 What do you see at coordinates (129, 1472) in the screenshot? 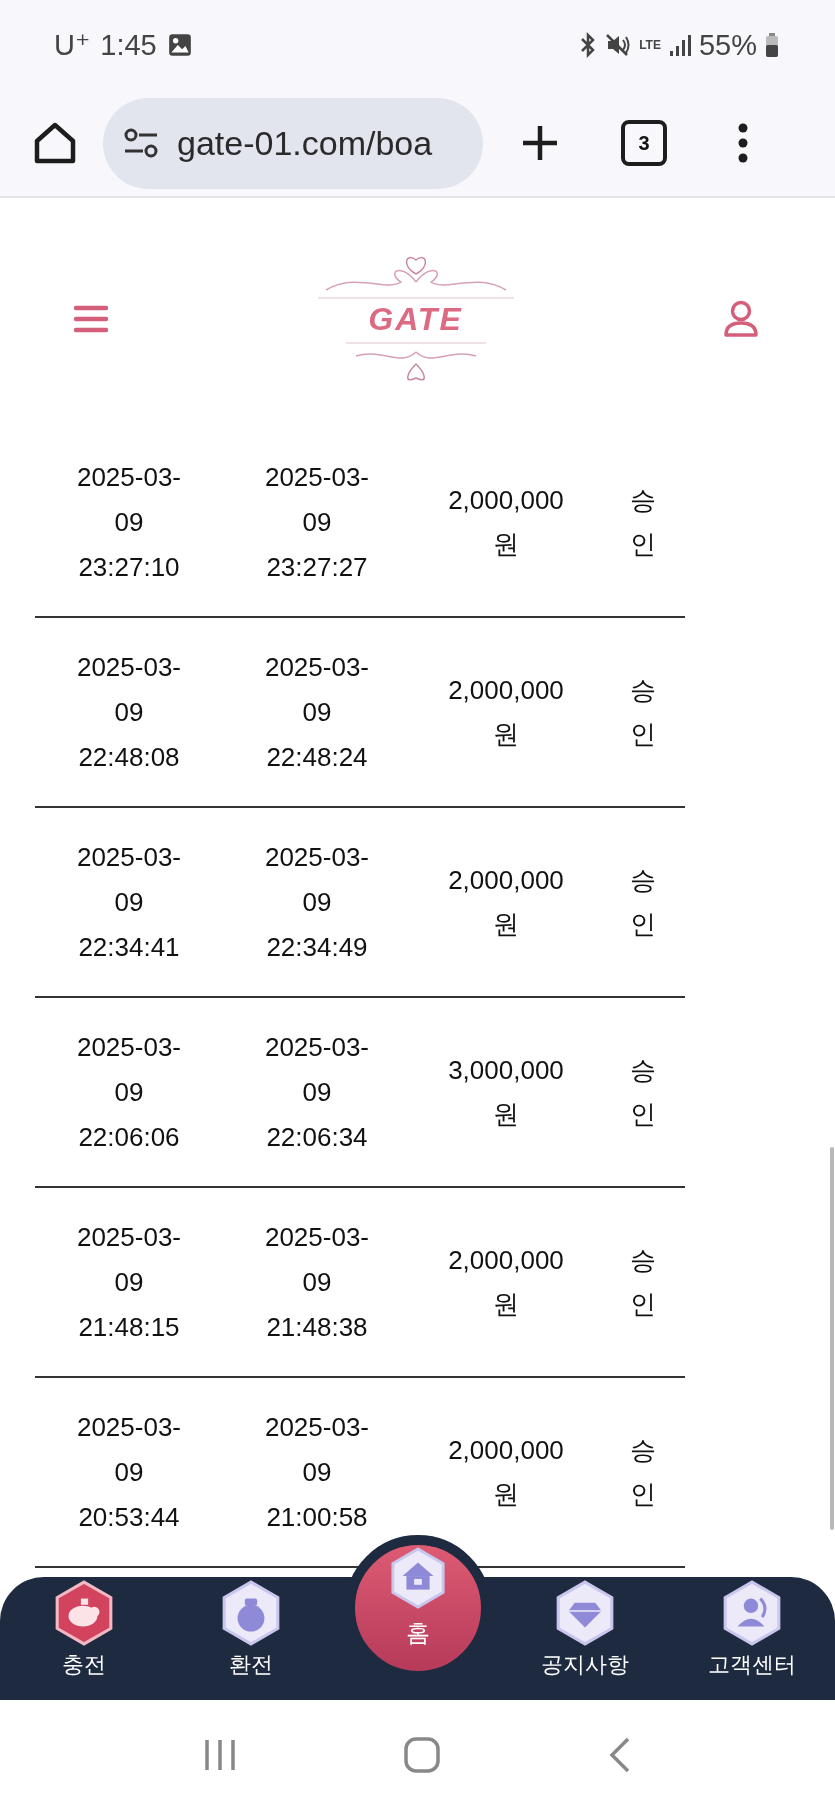
I see `table-cell-text: 2025-03- 09 20:53:44` at bounding box center [129, 1472].